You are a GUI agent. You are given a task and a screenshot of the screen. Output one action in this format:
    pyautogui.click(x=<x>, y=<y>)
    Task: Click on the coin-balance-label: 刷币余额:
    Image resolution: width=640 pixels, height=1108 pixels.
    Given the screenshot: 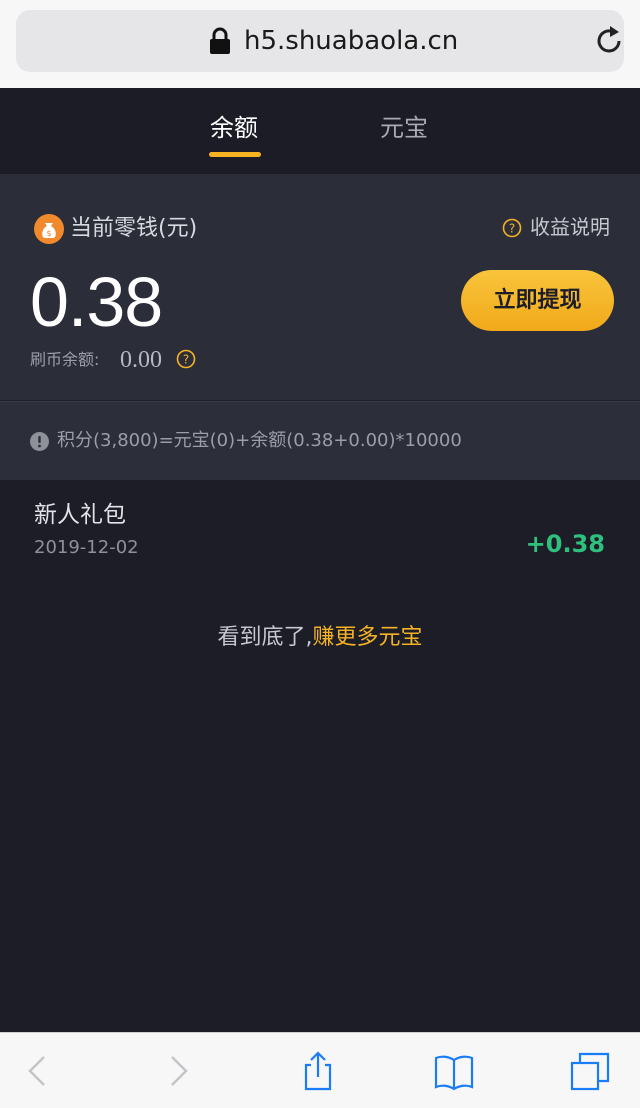 What is the action you would take?
    pyautogui.click(x=65, y=359)
    